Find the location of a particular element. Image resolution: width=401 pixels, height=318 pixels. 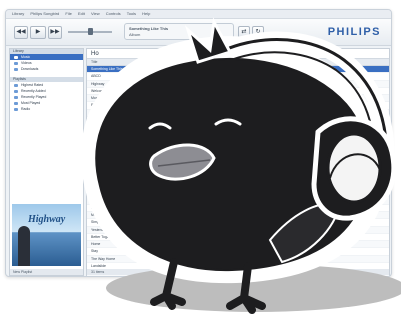

status-bar: 31 items is located at coordinates (238, 272).